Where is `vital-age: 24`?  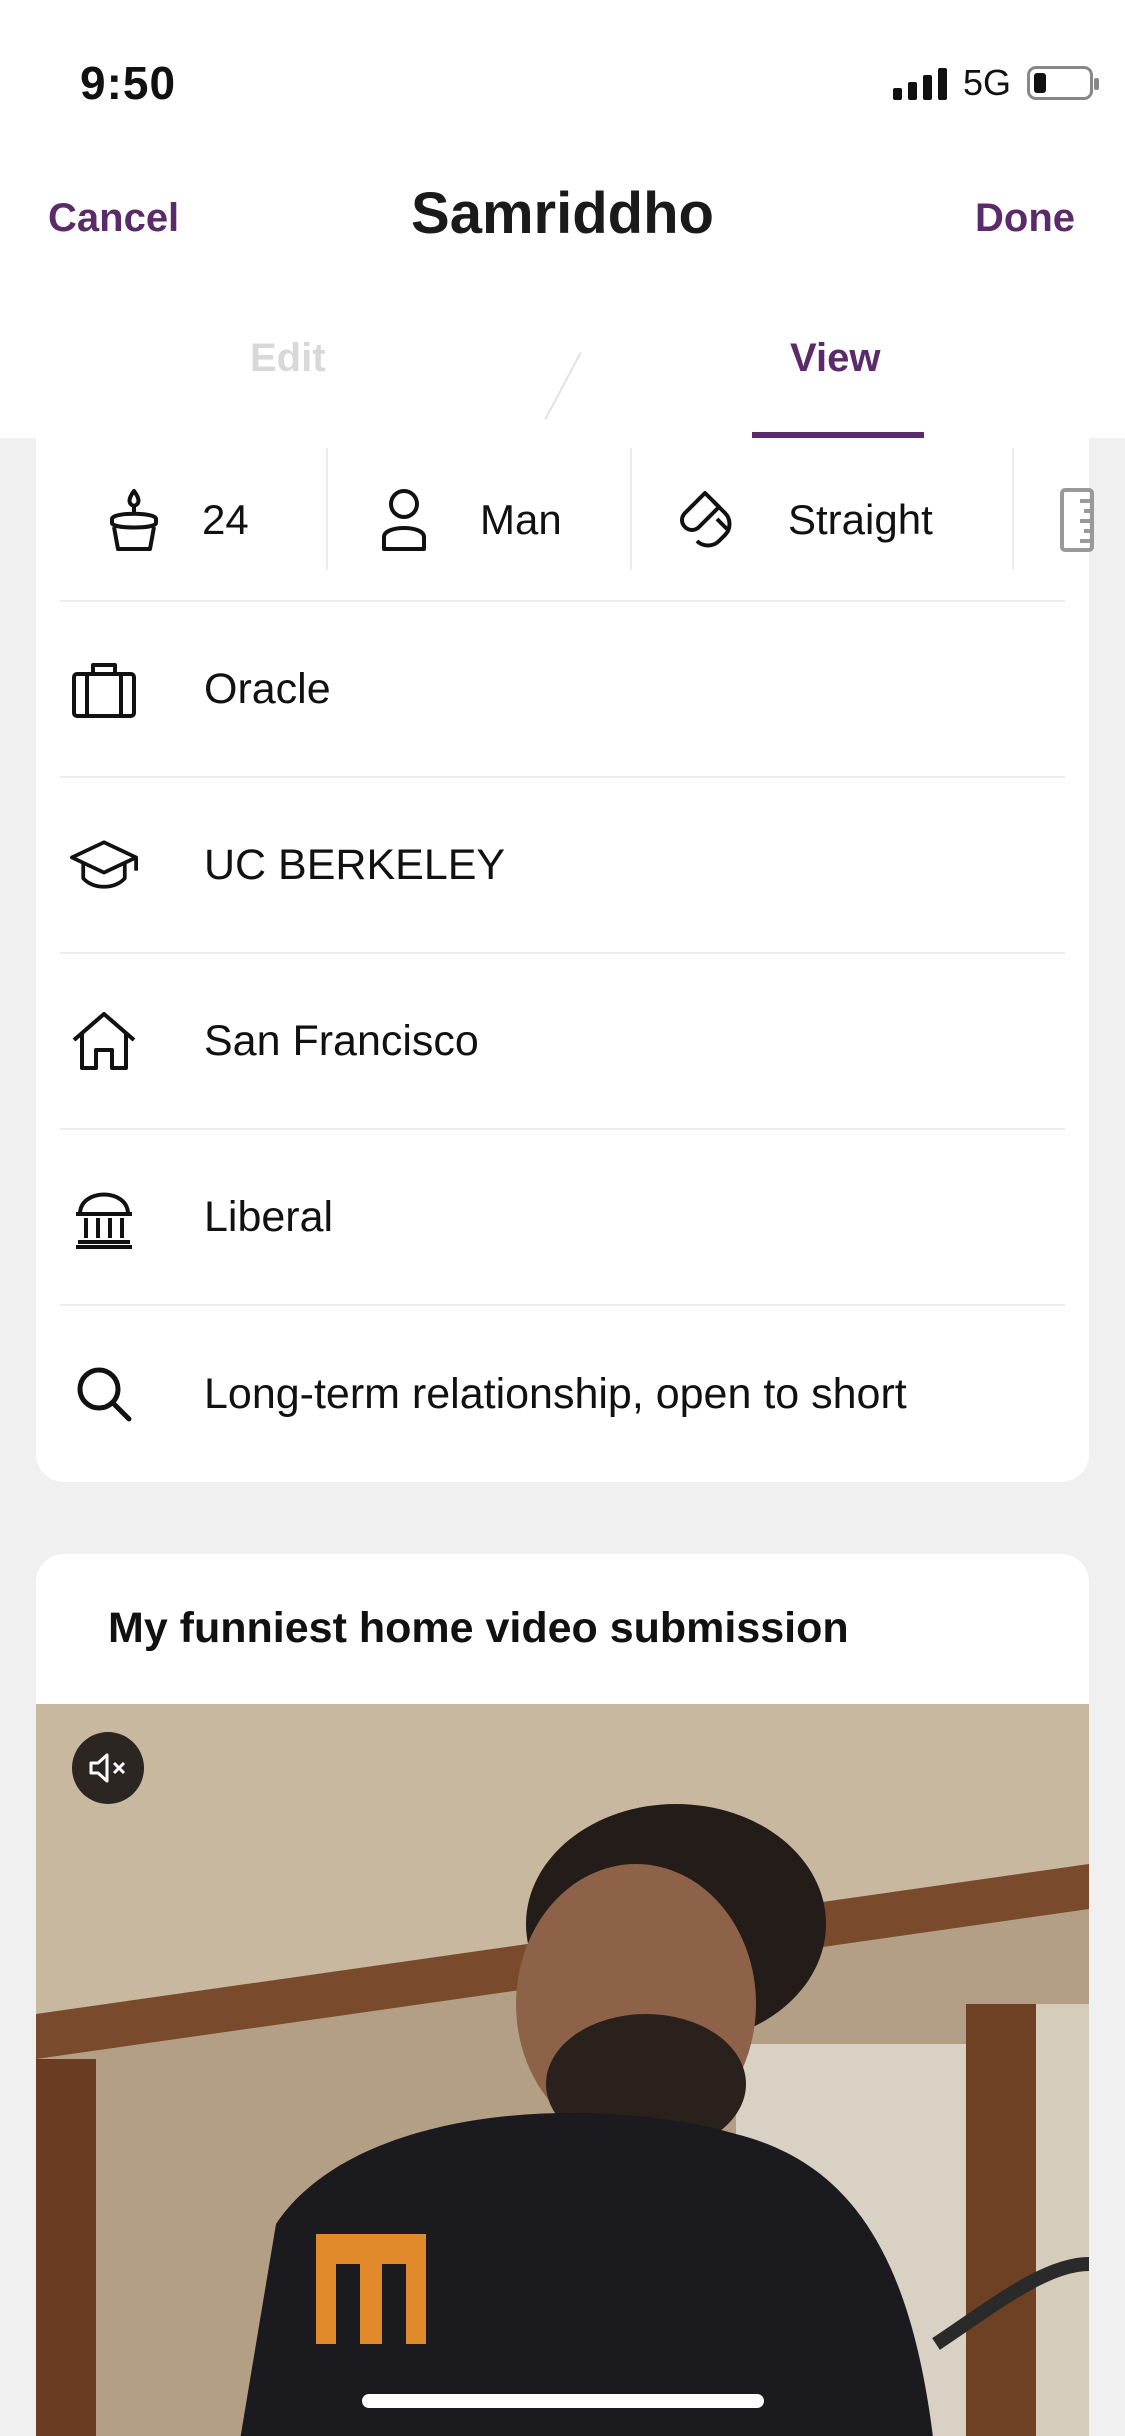
vital-age: 24 is located at coordinates (174, 520).